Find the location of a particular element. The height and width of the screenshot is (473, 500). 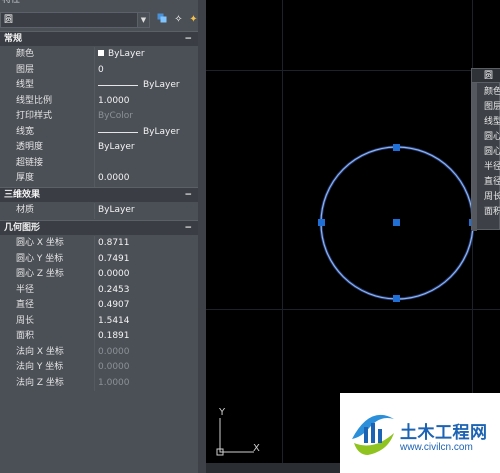

quick-properties-title-bar: 圆 is located at coordinates (486, 76).